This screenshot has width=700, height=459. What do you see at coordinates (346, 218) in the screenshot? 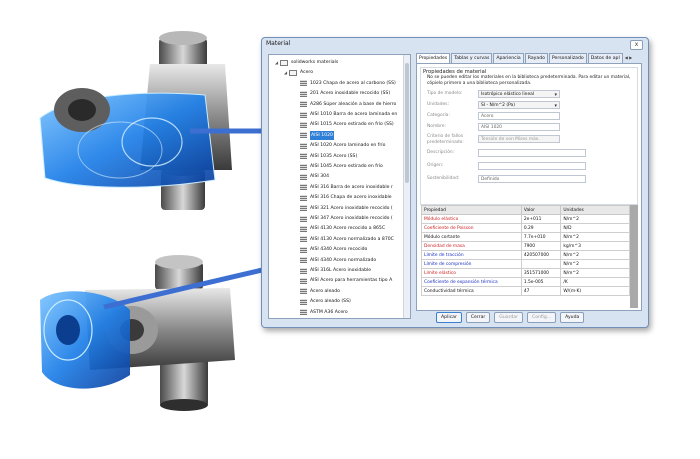
I see `tree-material-item: AISI 347 Acero inoxidable recocido (` at bounding box center [346, 218].